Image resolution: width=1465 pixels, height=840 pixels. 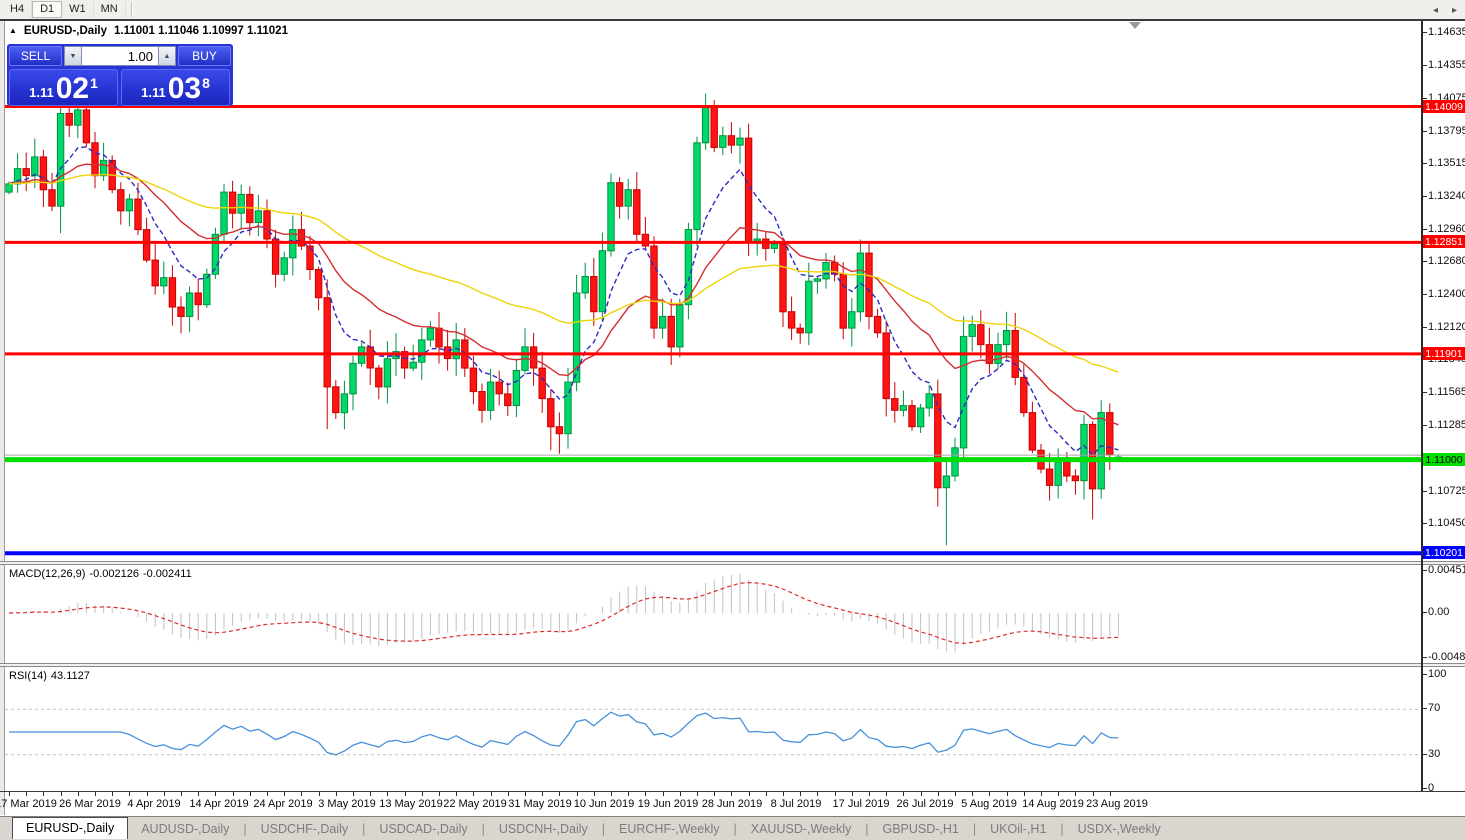 I want to click on line-price-label: 1.14009, so click(x=1444, y=106).